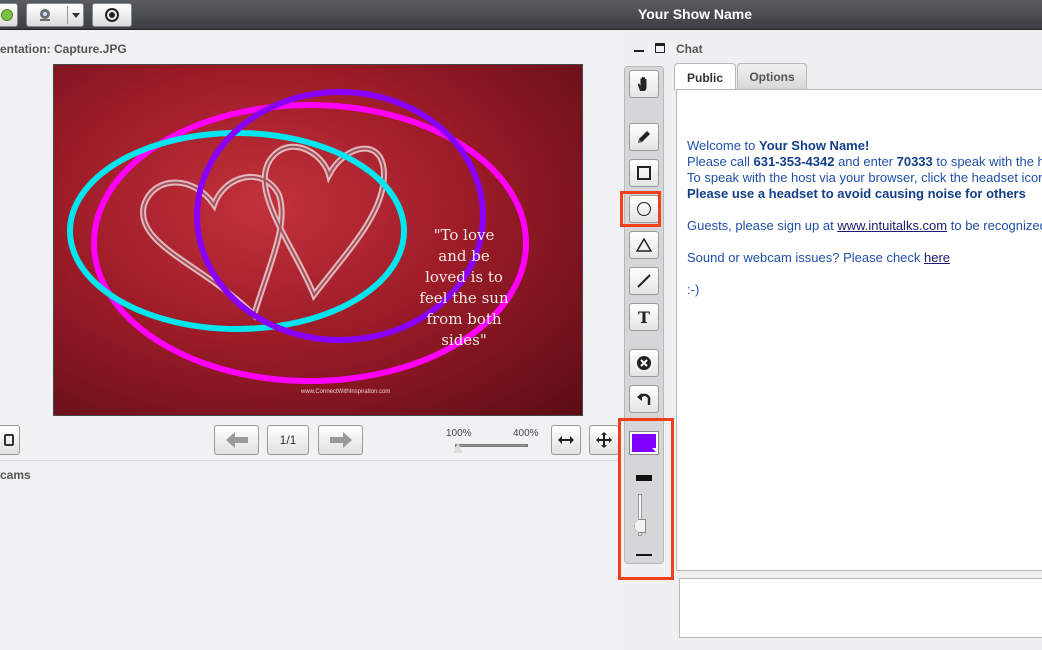  What do you see at coordinates (15, 475) in the screenshot?
I see `webcams-label: cams` at bounding box center [15, 475].